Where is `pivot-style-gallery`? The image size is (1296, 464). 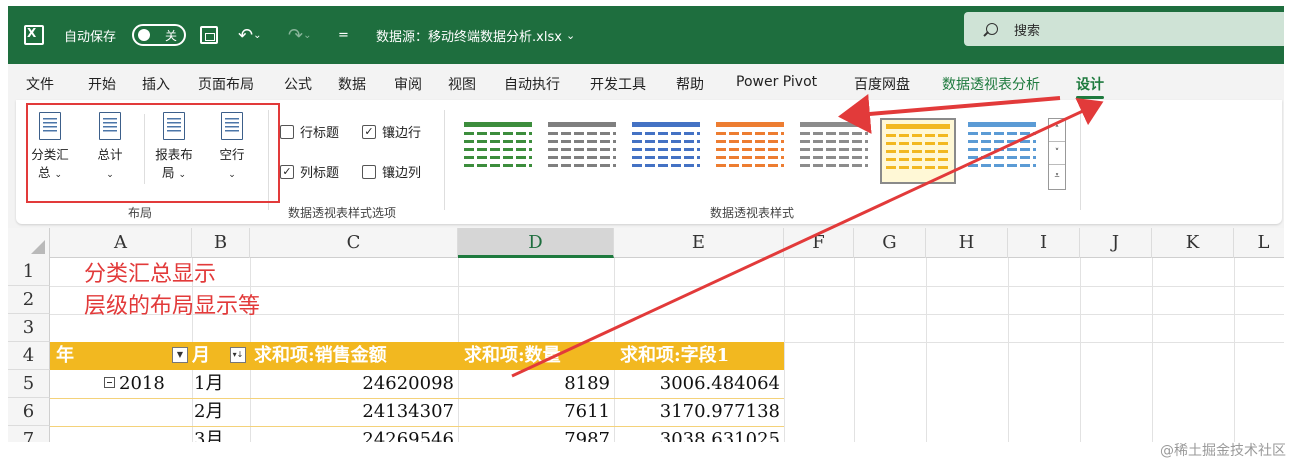 pivot-style-gallery is located at coordinates (752, 153).